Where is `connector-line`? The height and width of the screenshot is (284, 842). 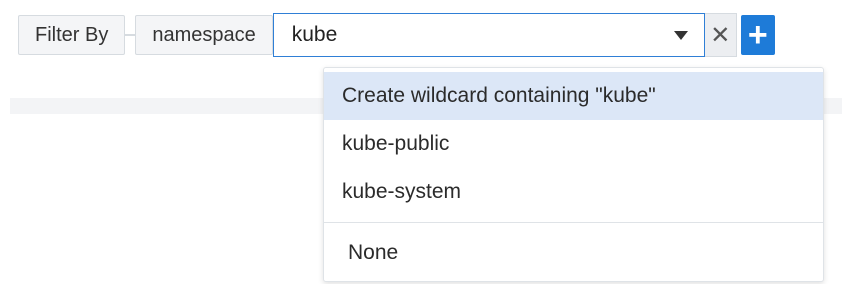 connector-line is located at coordinates (130, 35).